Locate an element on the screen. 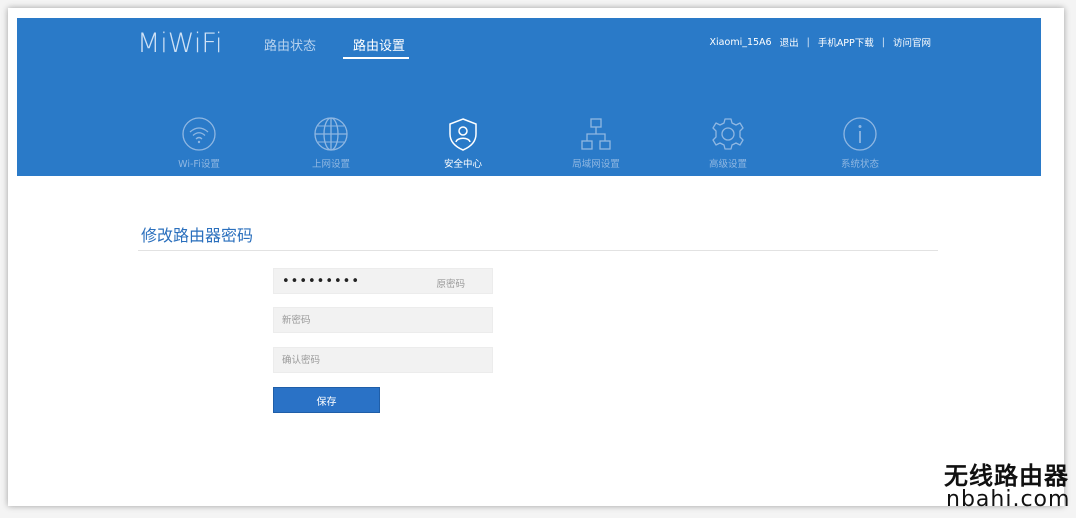 This screenshot has height=518, width=1076. new-password-field is located at coordinates (383, 320).